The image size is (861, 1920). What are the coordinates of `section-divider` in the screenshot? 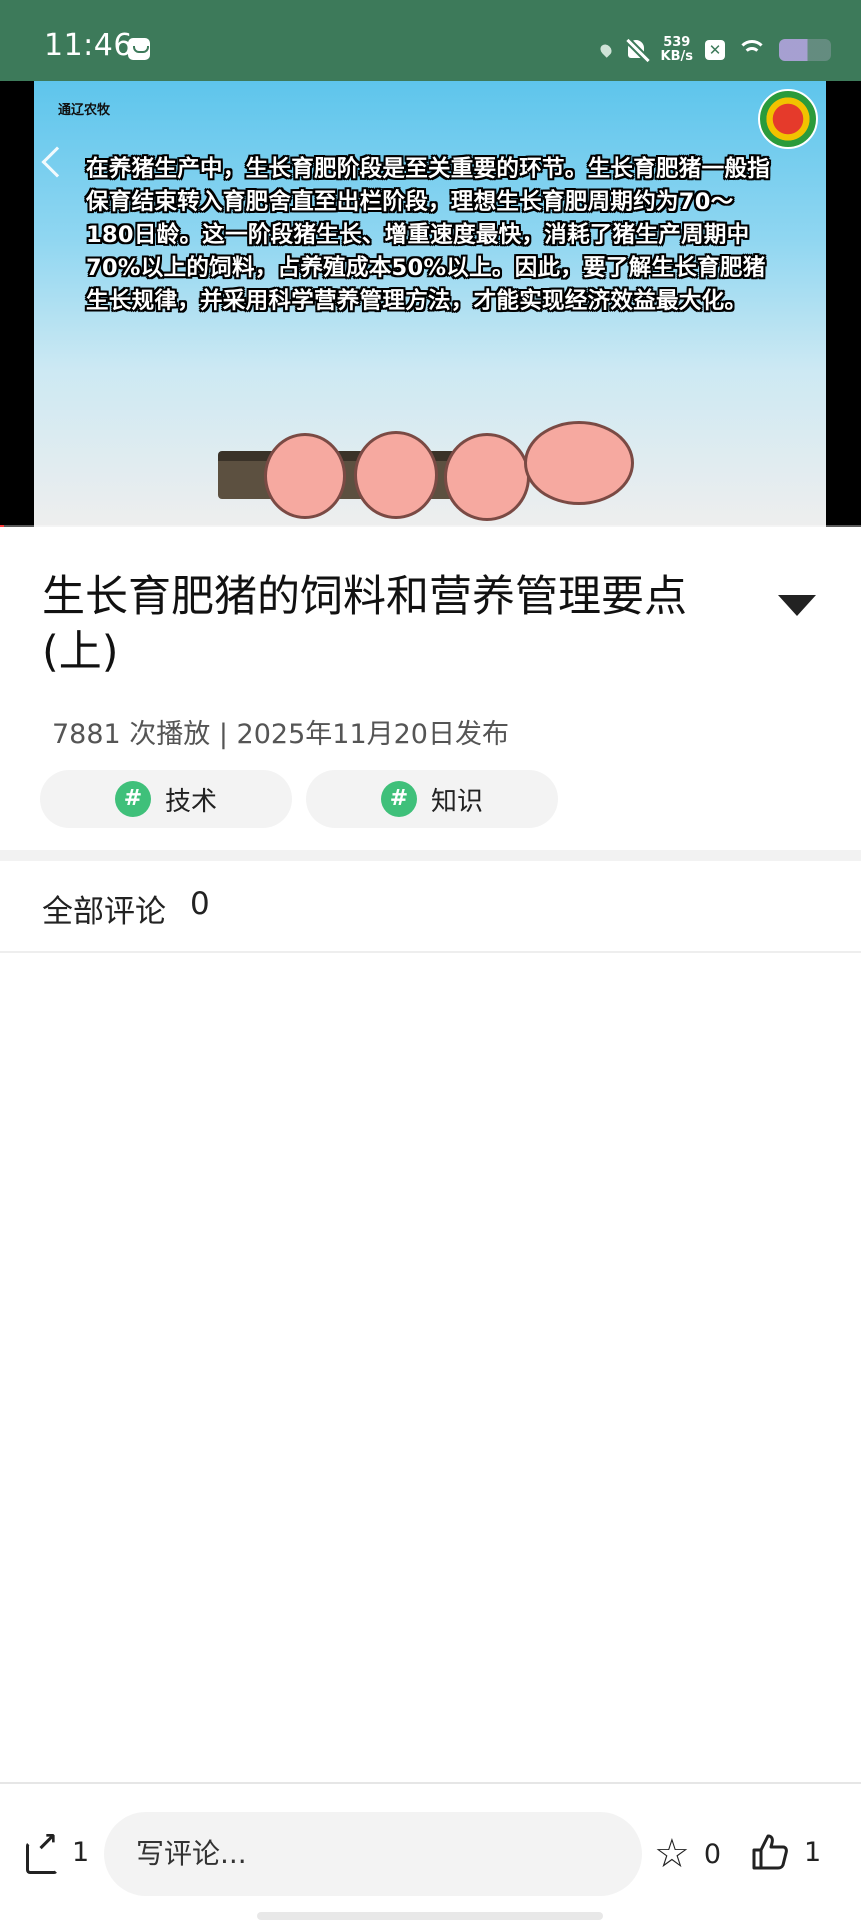 It's located at (430, 855).